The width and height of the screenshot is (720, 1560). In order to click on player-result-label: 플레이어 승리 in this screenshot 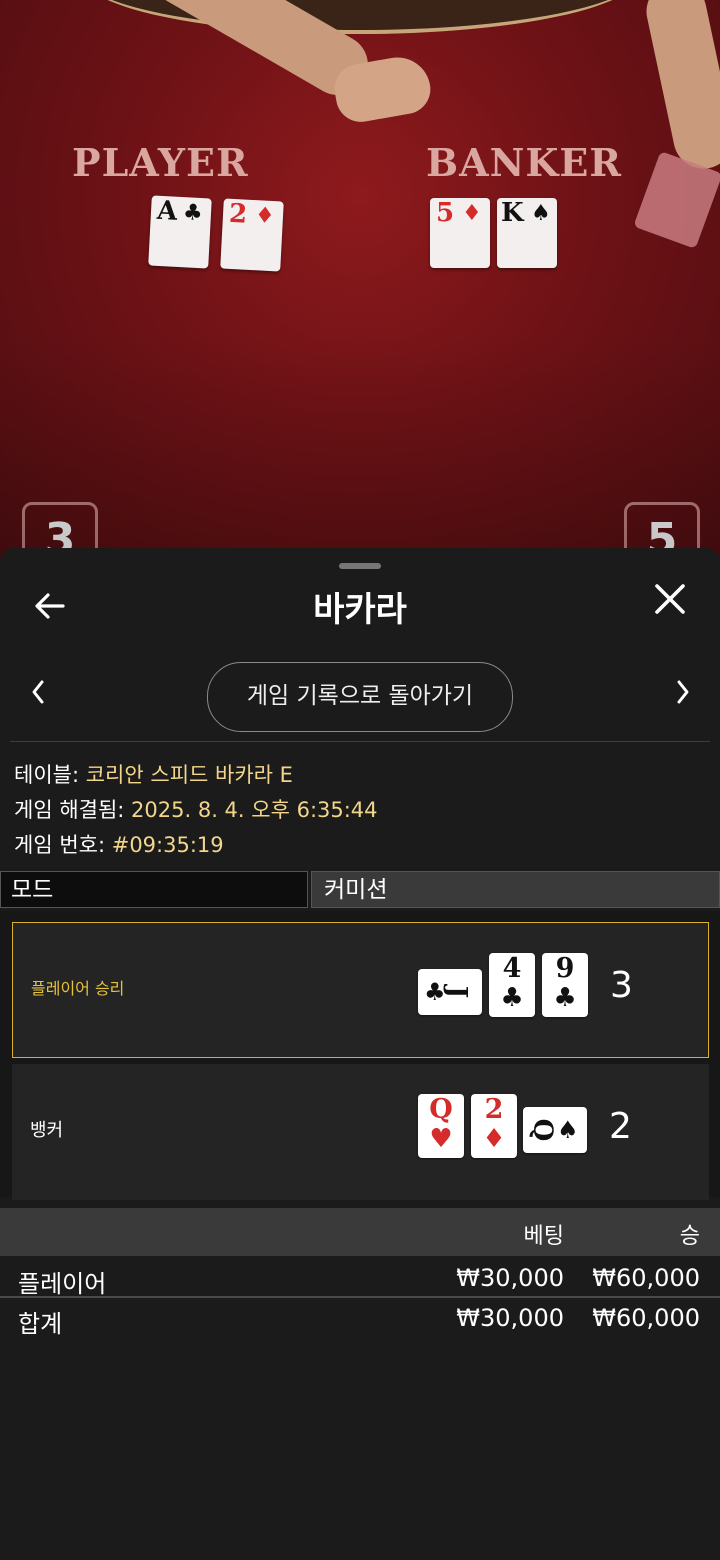, I will do `click(78, 988)`.